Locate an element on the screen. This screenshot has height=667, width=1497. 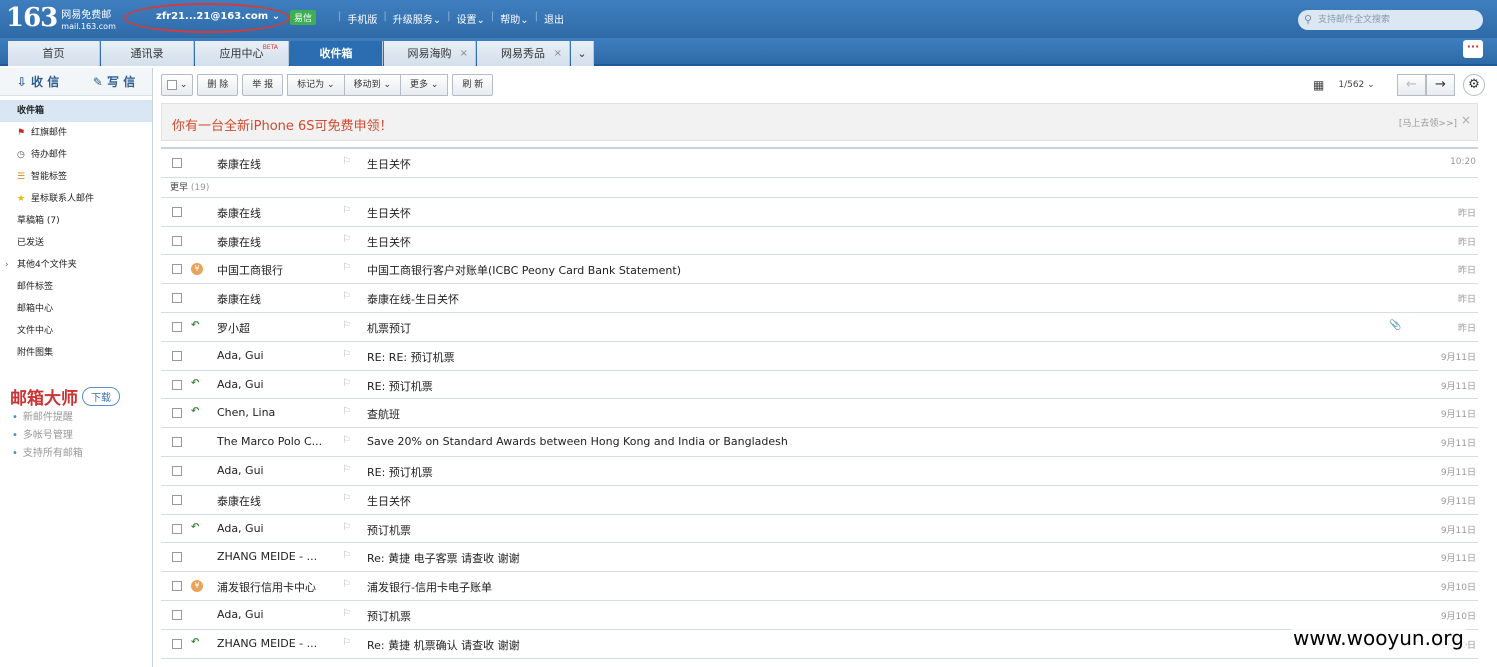
tab-home: 首页 is located at coordinates (54, 53).